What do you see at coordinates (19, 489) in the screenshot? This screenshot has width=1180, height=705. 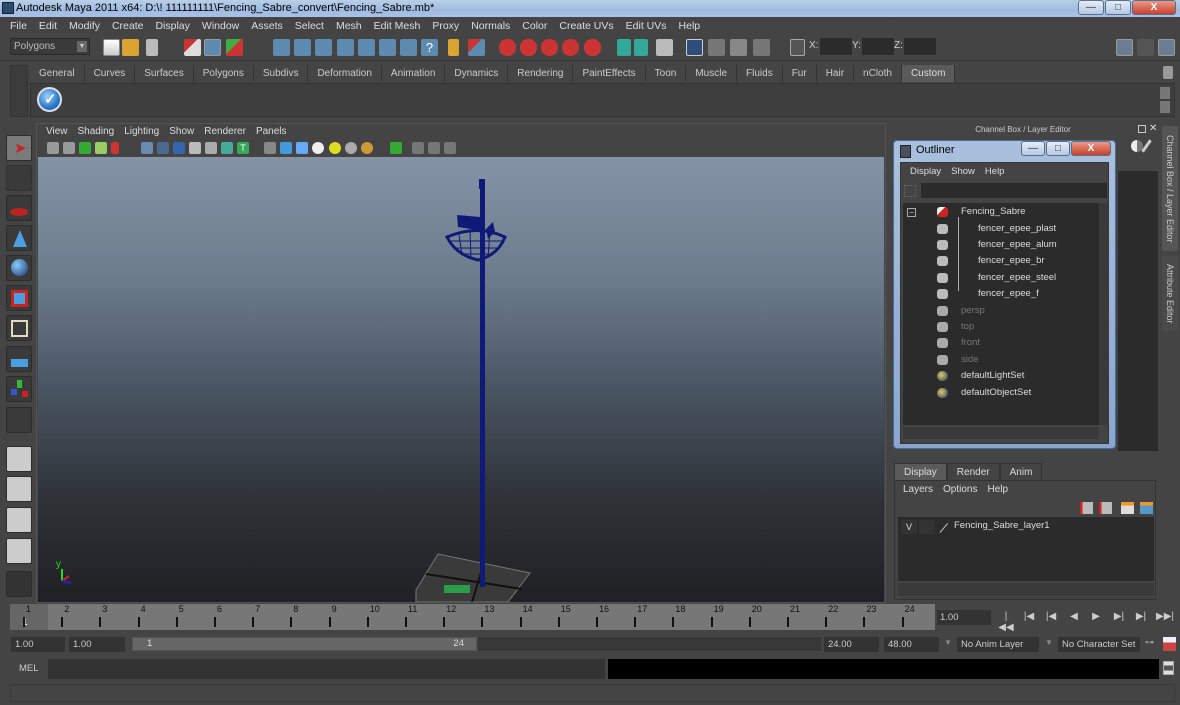 I see `four-view-layout-icon` at bounding box center [19, 489].